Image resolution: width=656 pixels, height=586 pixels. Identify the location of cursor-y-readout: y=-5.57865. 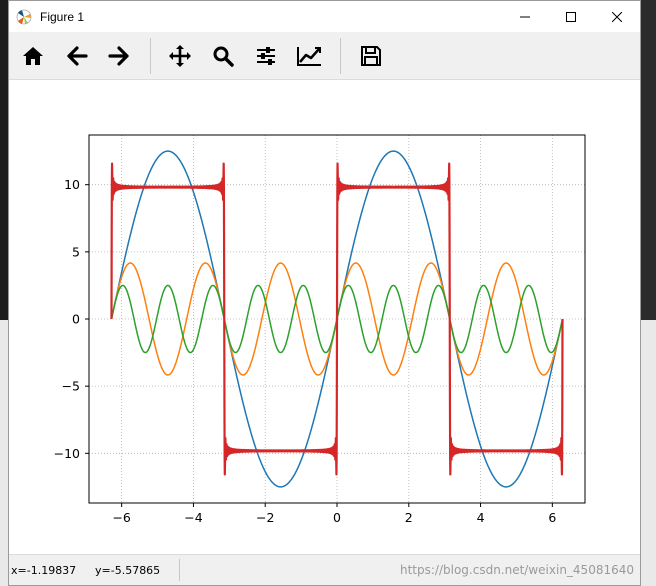
(128, 570).